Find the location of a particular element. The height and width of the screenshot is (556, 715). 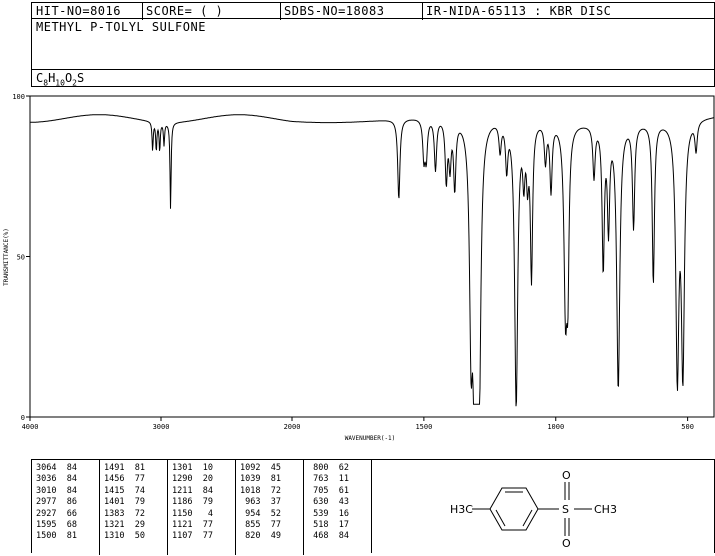

y-axis-title: TRANSMITTANCE(%) is located at coordinates (6, 257).